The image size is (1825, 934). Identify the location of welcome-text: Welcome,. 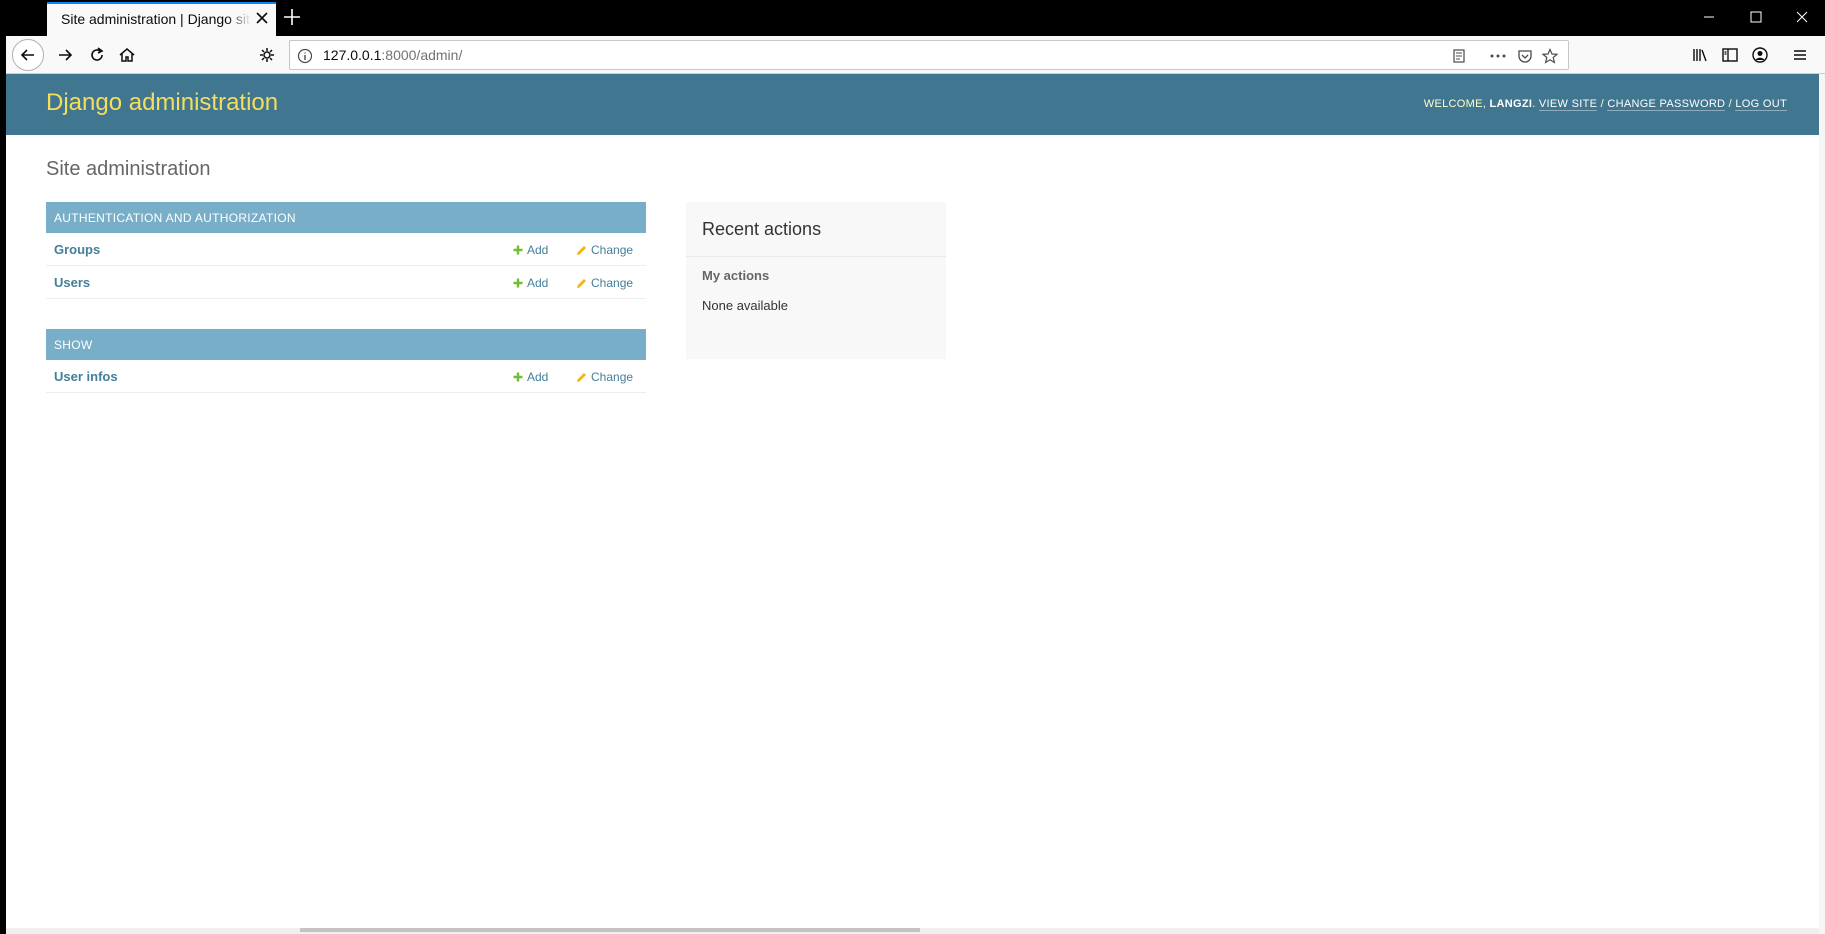
(1455, 104).